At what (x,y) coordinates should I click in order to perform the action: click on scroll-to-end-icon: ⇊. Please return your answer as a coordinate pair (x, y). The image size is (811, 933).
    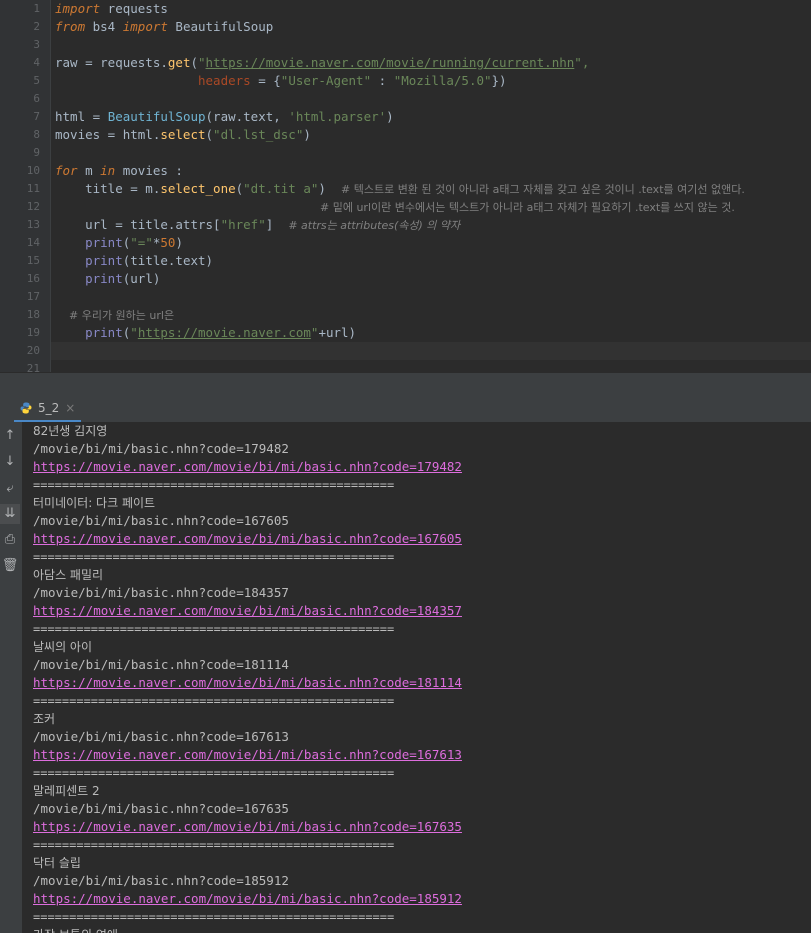
    Looking at the image, I should click on (10, 514).